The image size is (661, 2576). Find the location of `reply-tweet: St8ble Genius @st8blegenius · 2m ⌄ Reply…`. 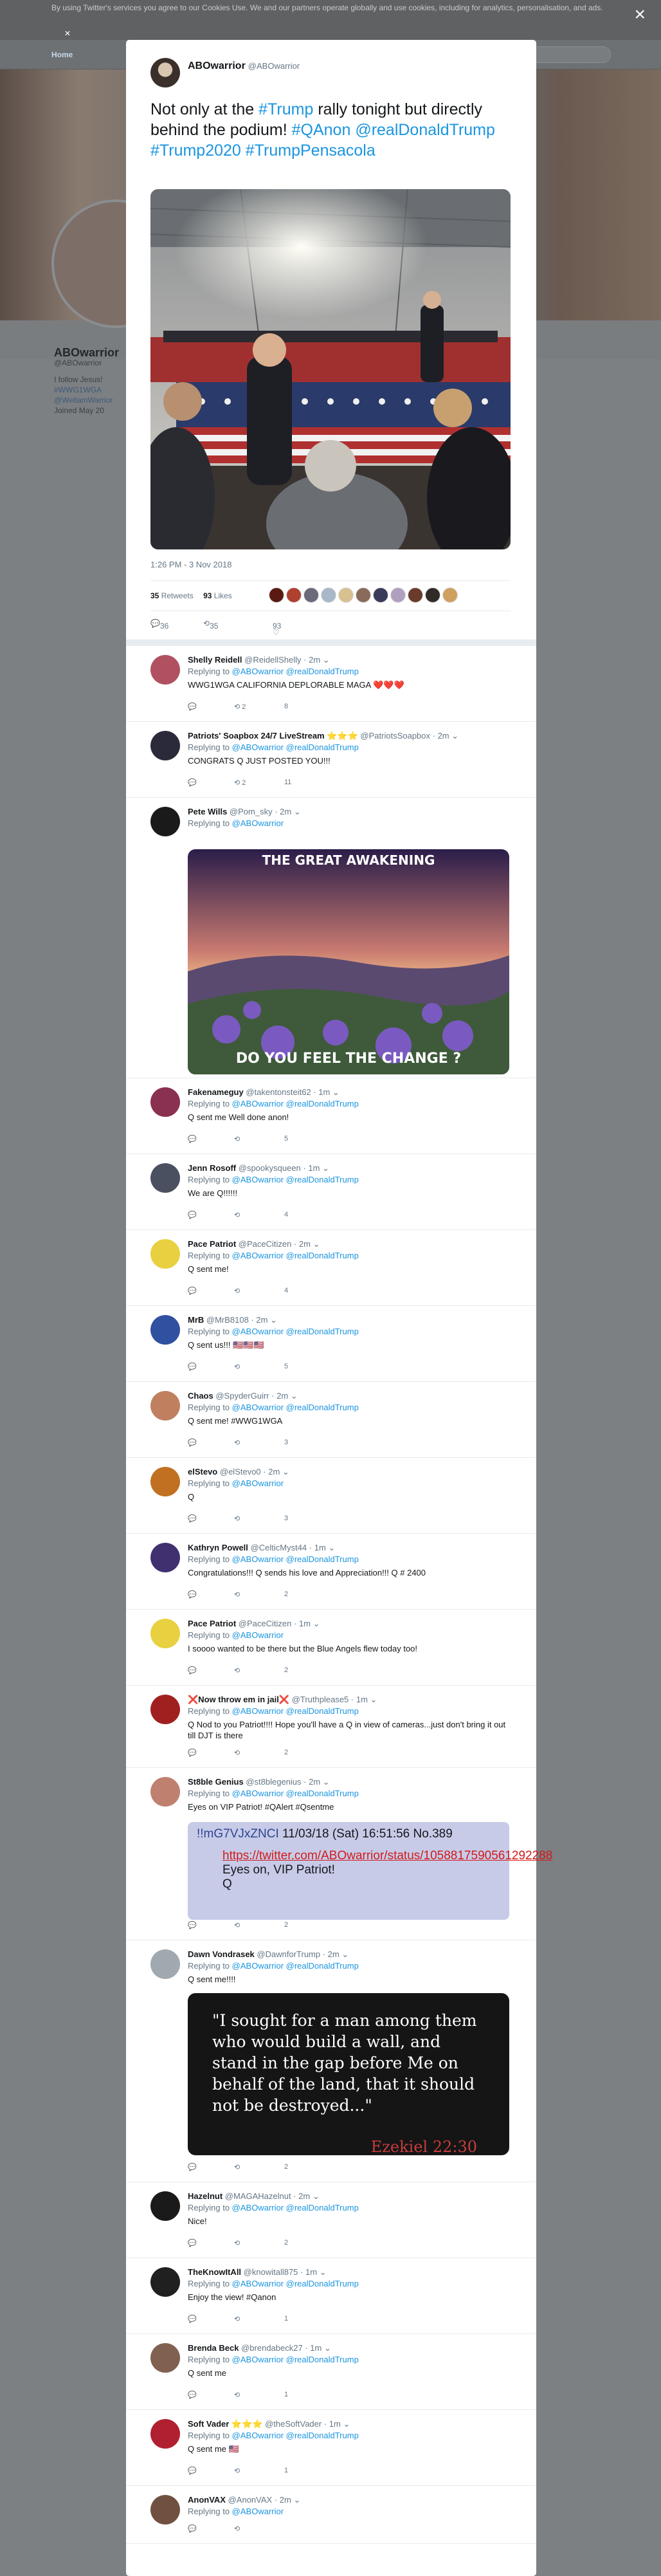

reply-tweet: St8ble Genius @st8blegenius · 2m ⌄ Reply… is located at coordinates (339, 1854).